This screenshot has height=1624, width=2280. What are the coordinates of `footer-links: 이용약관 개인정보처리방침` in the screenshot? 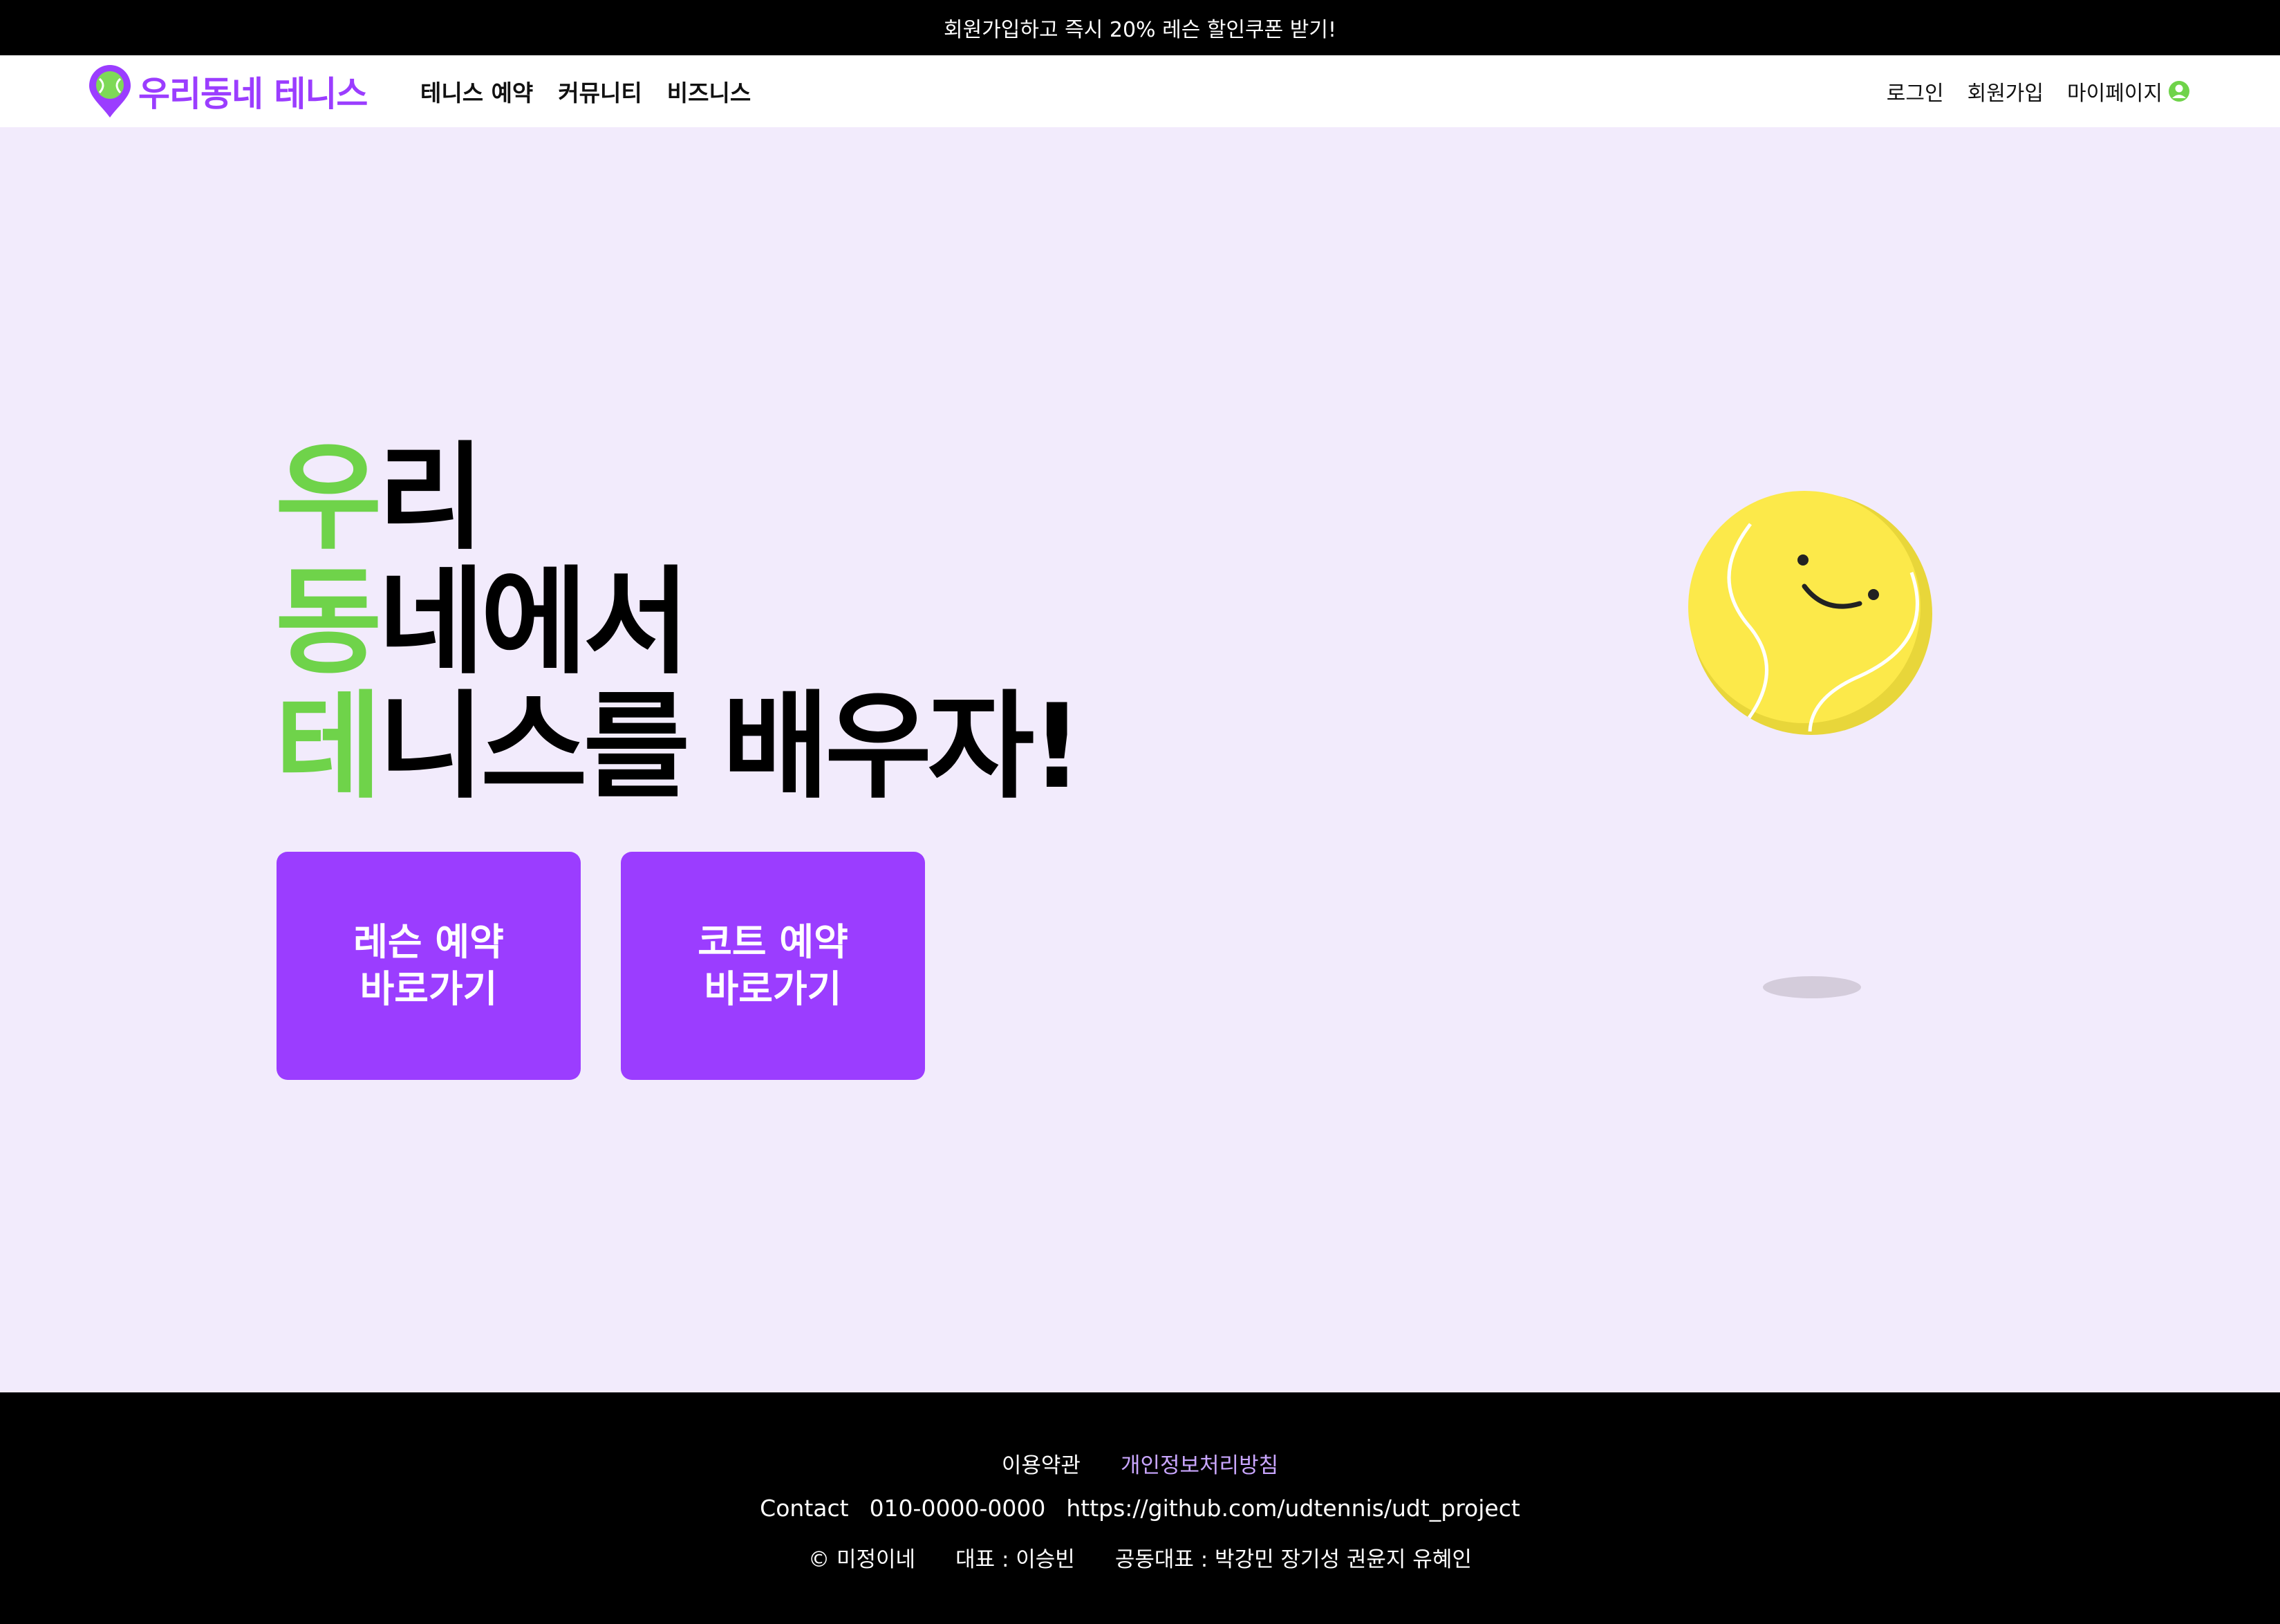 It's located at (1140, 1463).